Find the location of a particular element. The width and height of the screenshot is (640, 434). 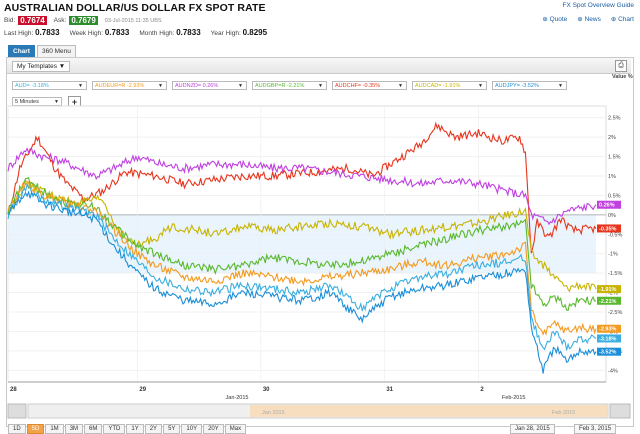

x-tick-label: 2 is located at coordinates (482, 390).